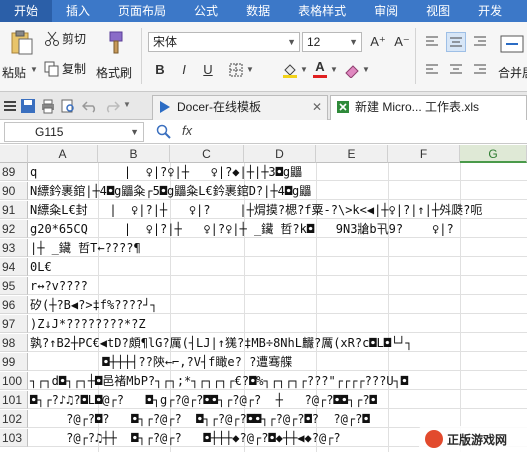 This screenshot has width=527, height=452. I want to click on align-top-left-button, so click(432, 42).